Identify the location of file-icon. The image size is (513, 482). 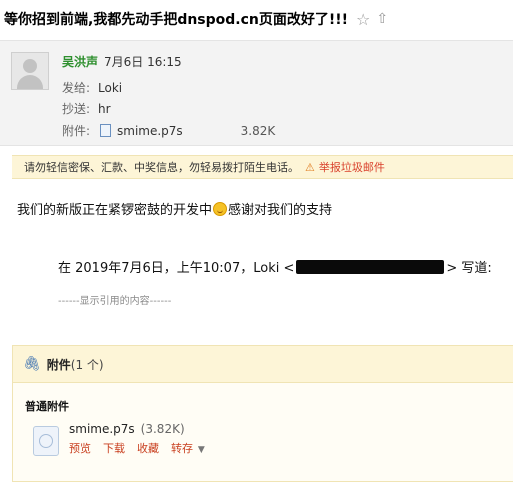
(105, 130).